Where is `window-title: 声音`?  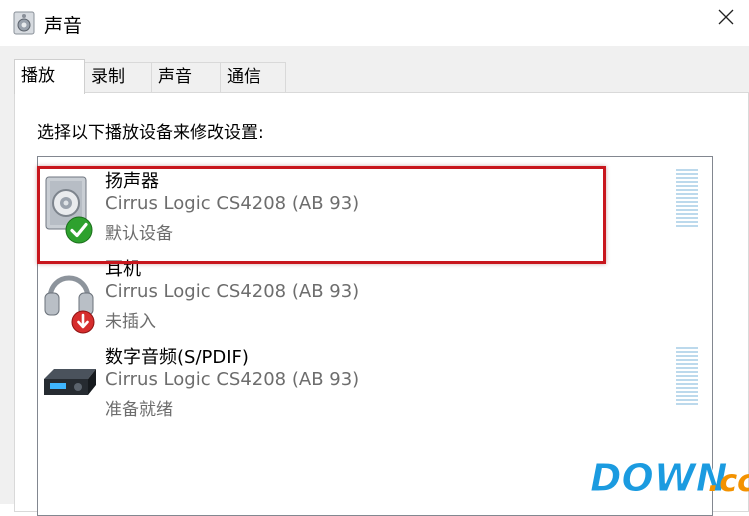 window-title: 声音 is located at coordinates (63, 26).